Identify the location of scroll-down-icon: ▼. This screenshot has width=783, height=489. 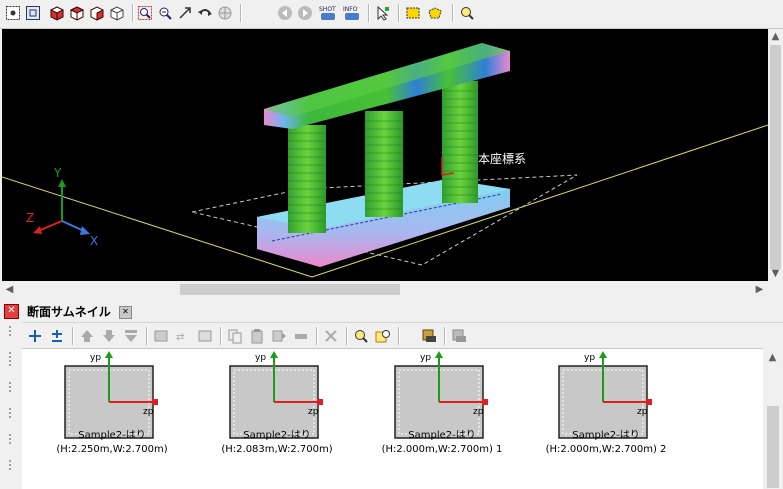
(775, 273).